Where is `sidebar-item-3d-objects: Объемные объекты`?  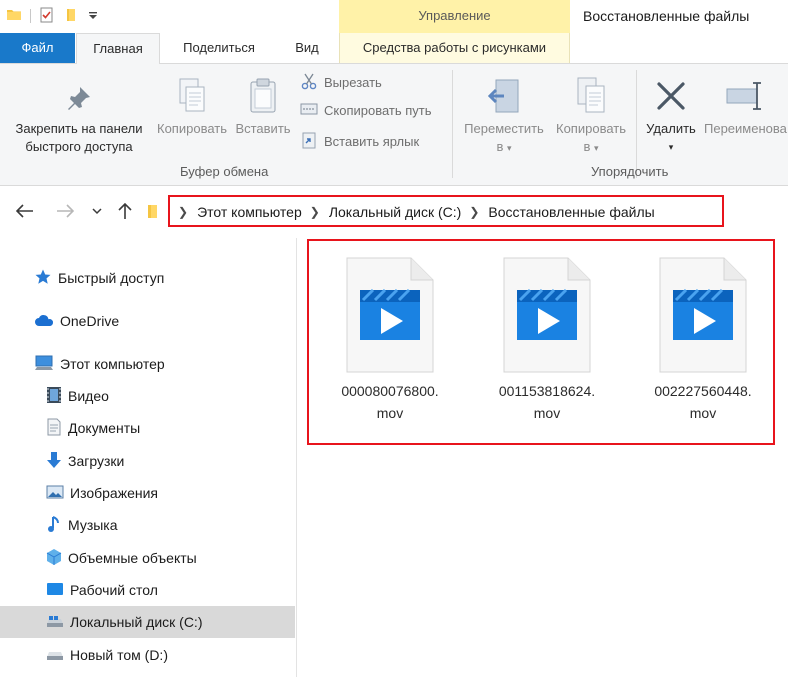
sidebar-item-3d-objects: Объемные объекты is located at coordinates (121, 558).